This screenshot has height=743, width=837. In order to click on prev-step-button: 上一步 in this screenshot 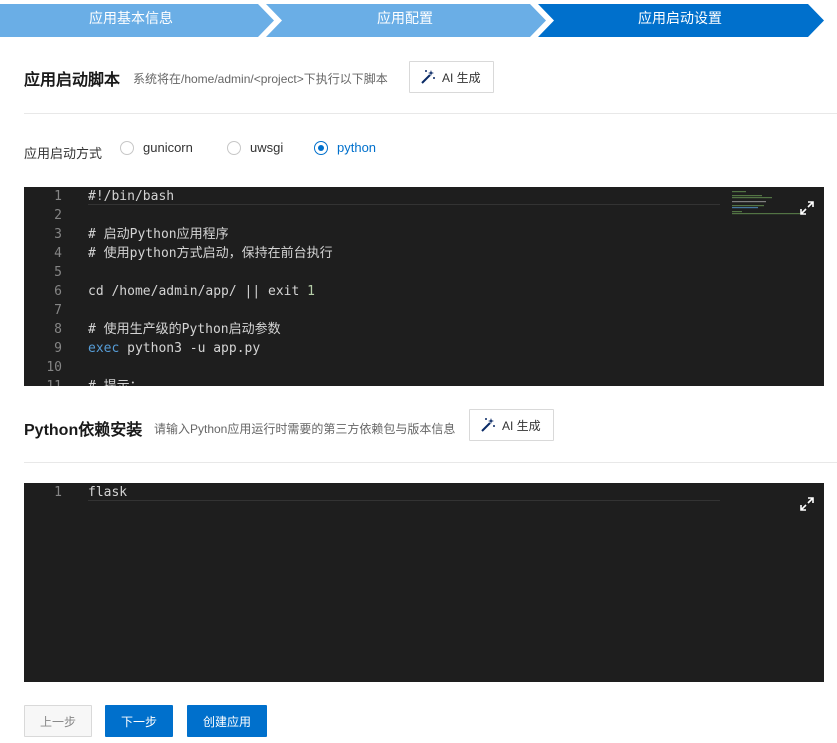, I will do `click(58, 721)`.